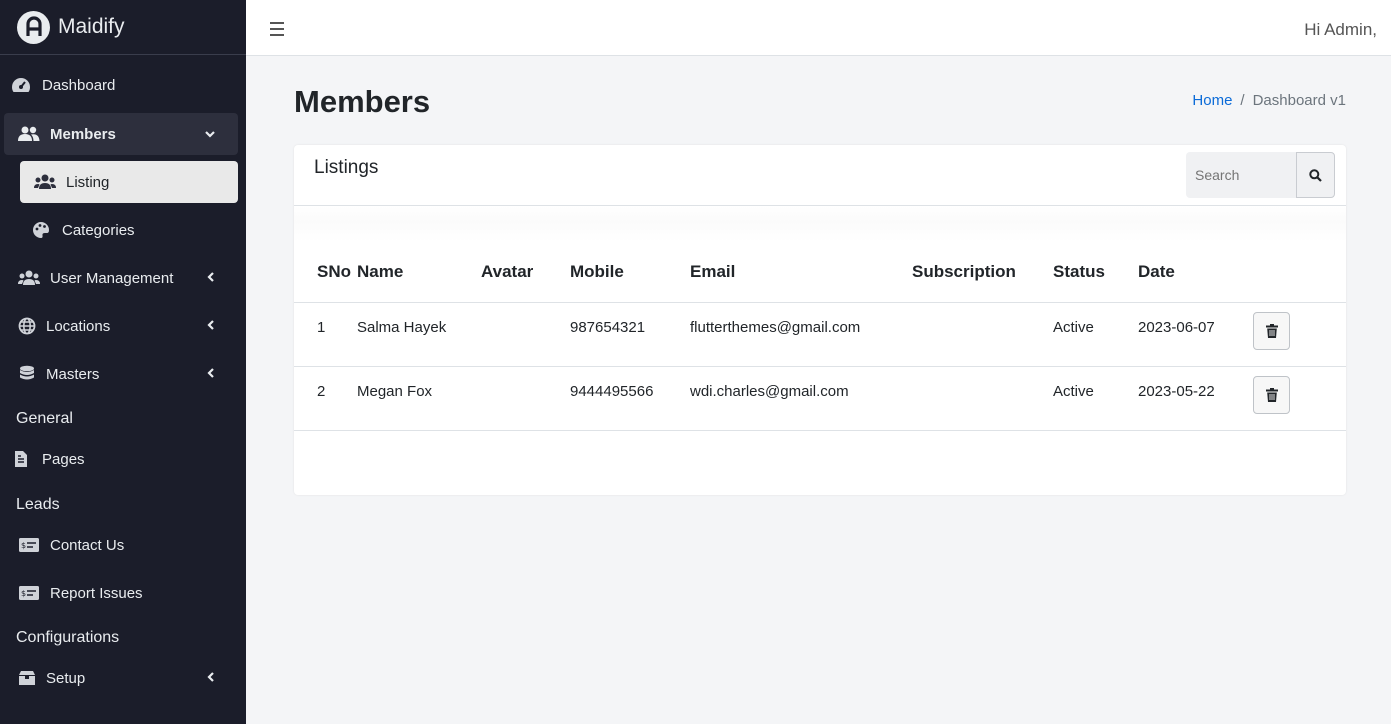 The width and height of the screenshot is (1391, 724). What do you see at coordinates (127, 85) in the screenshot?
I see `sidebar-item-dashboard: Dashboard` at bounding box center [127, 85].